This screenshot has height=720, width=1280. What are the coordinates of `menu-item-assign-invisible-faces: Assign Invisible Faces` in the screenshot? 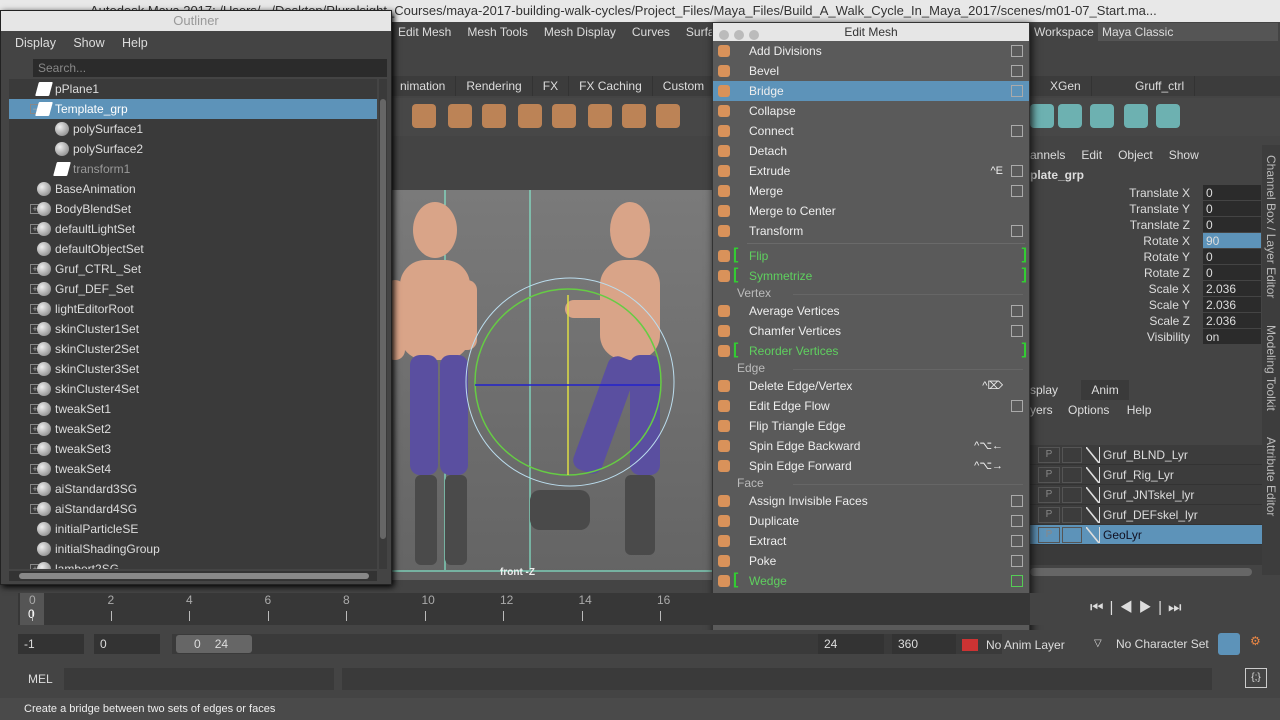 It's located at (871, 501).